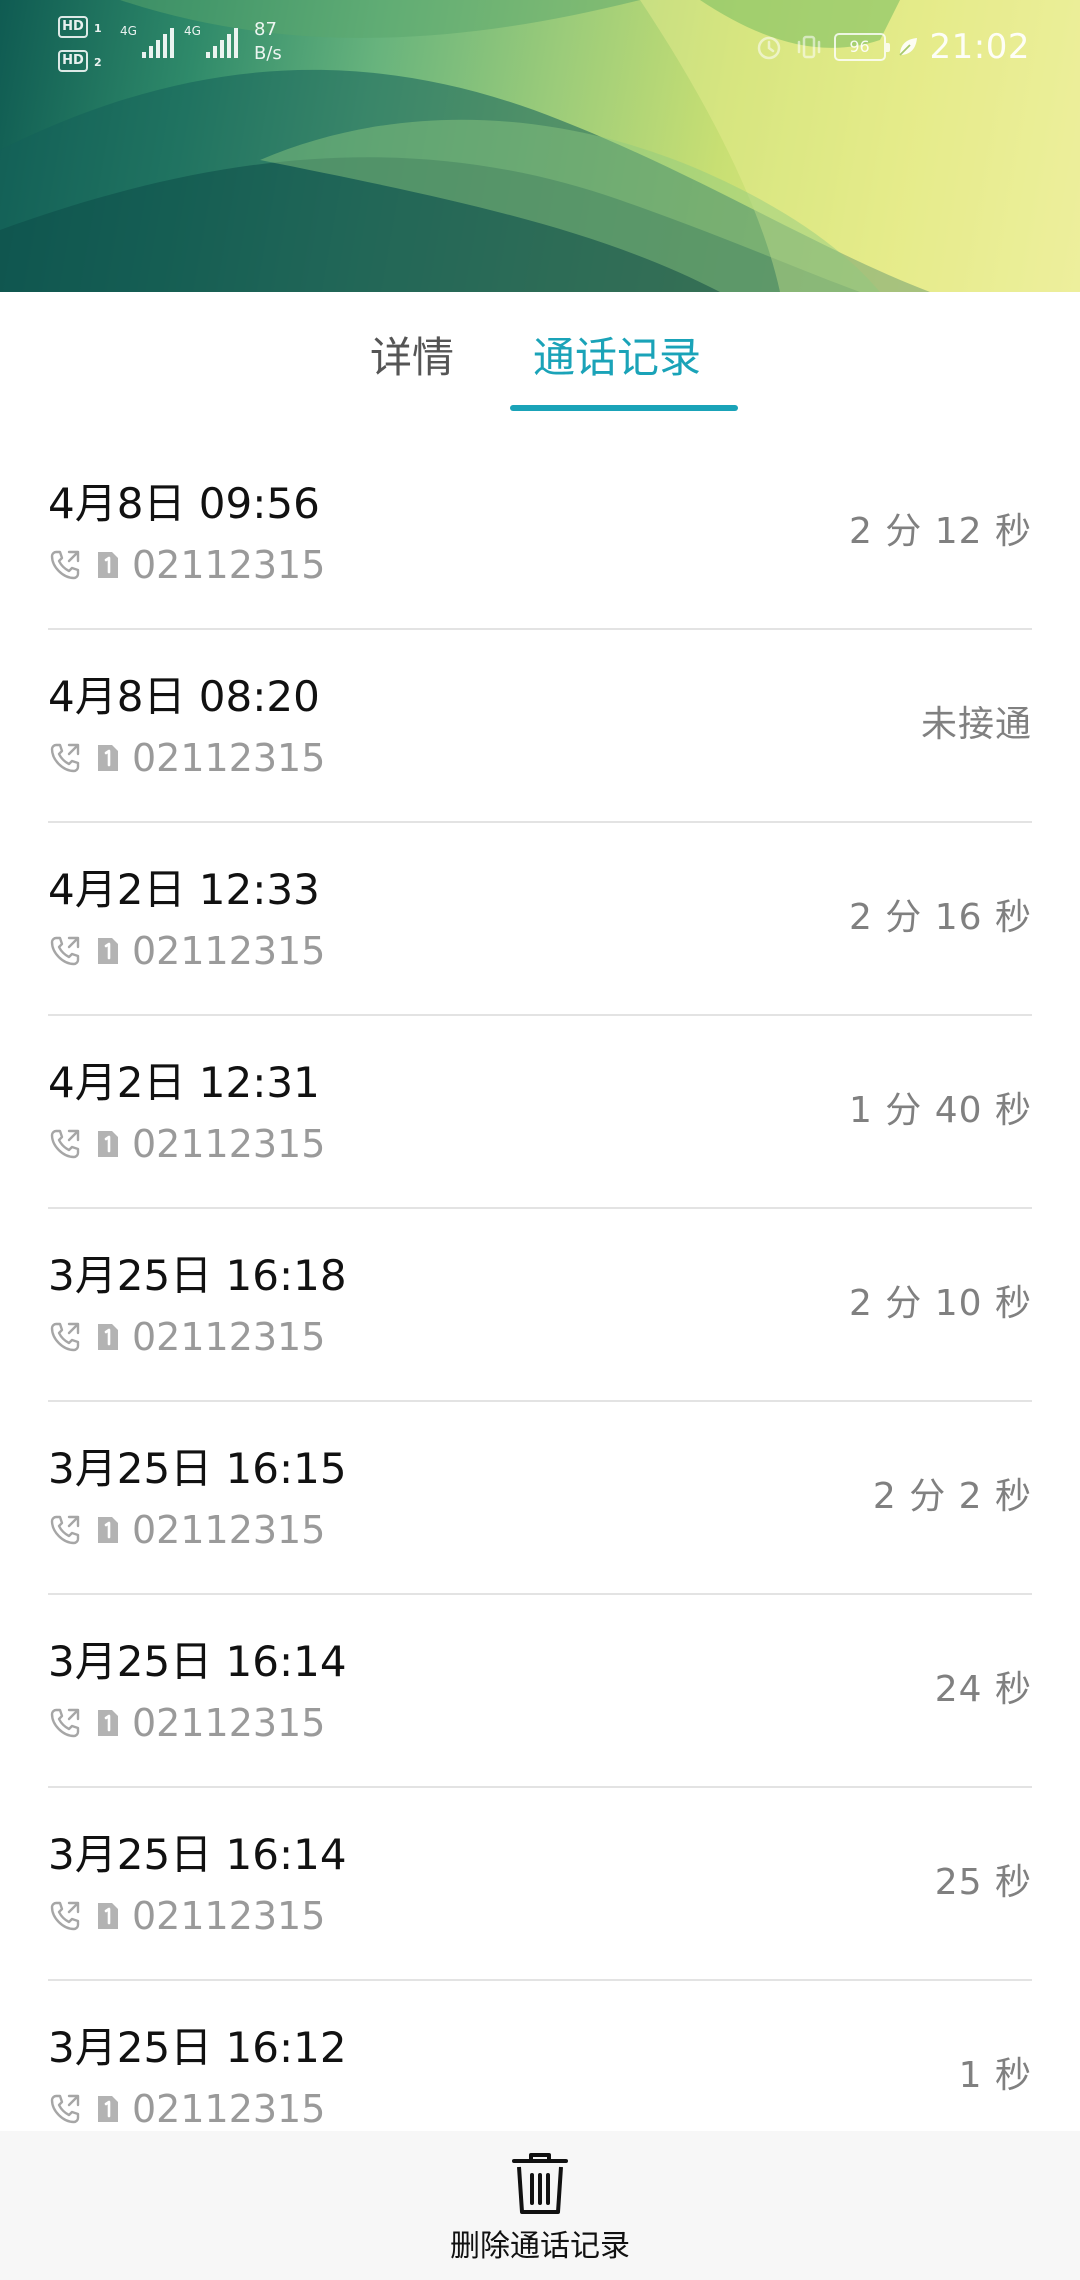 This screenshot has height=2280, width=1080. What do you see at coordinates (617, 358) in the screenshot?
I see `tab-call-log: 通话记录` at bounding box center [617, 358].